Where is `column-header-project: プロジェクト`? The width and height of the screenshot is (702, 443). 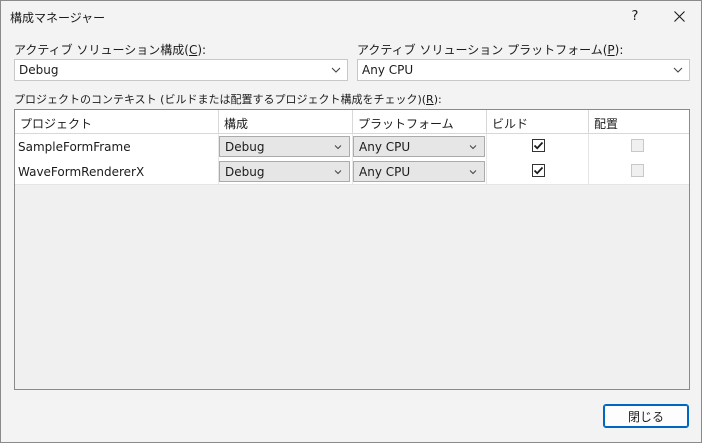 column-header-project: プロジェクト is located at coordinates (117, 121).